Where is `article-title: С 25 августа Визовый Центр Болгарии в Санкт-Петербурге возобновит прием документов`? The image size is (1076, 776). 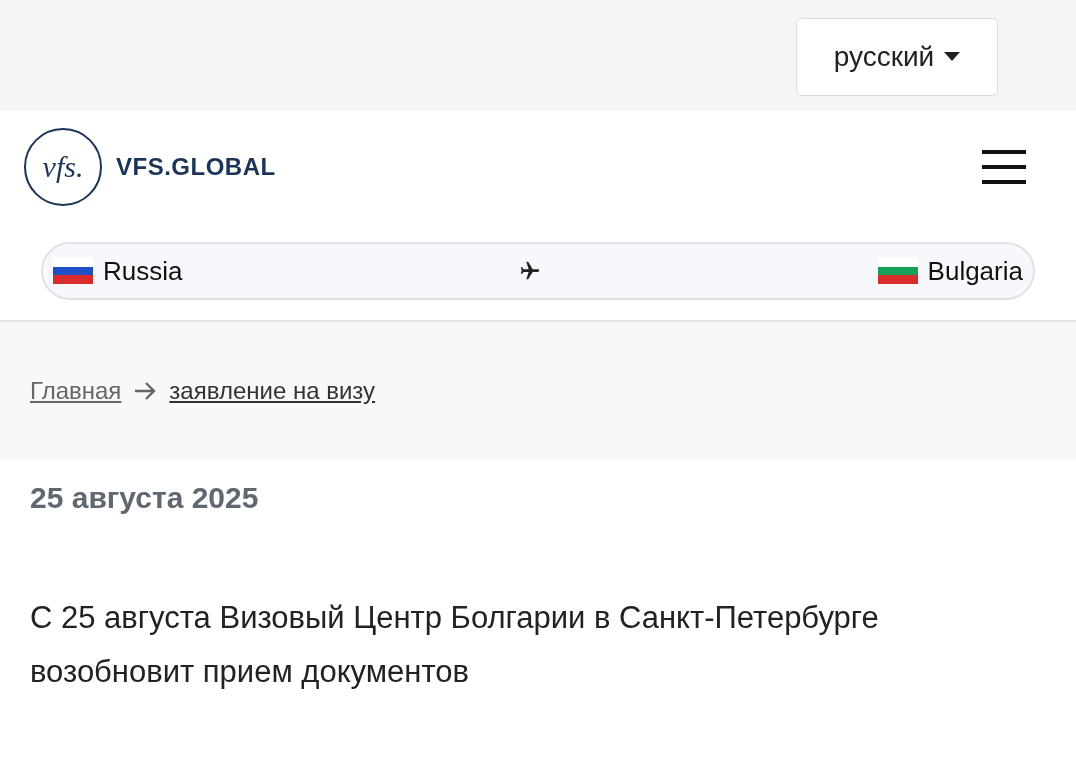
article-title: С 25 августа Визовый Центр Болгарии в Санкт-Петербурге возобновит прием документов is located at coordinates (455, 645).